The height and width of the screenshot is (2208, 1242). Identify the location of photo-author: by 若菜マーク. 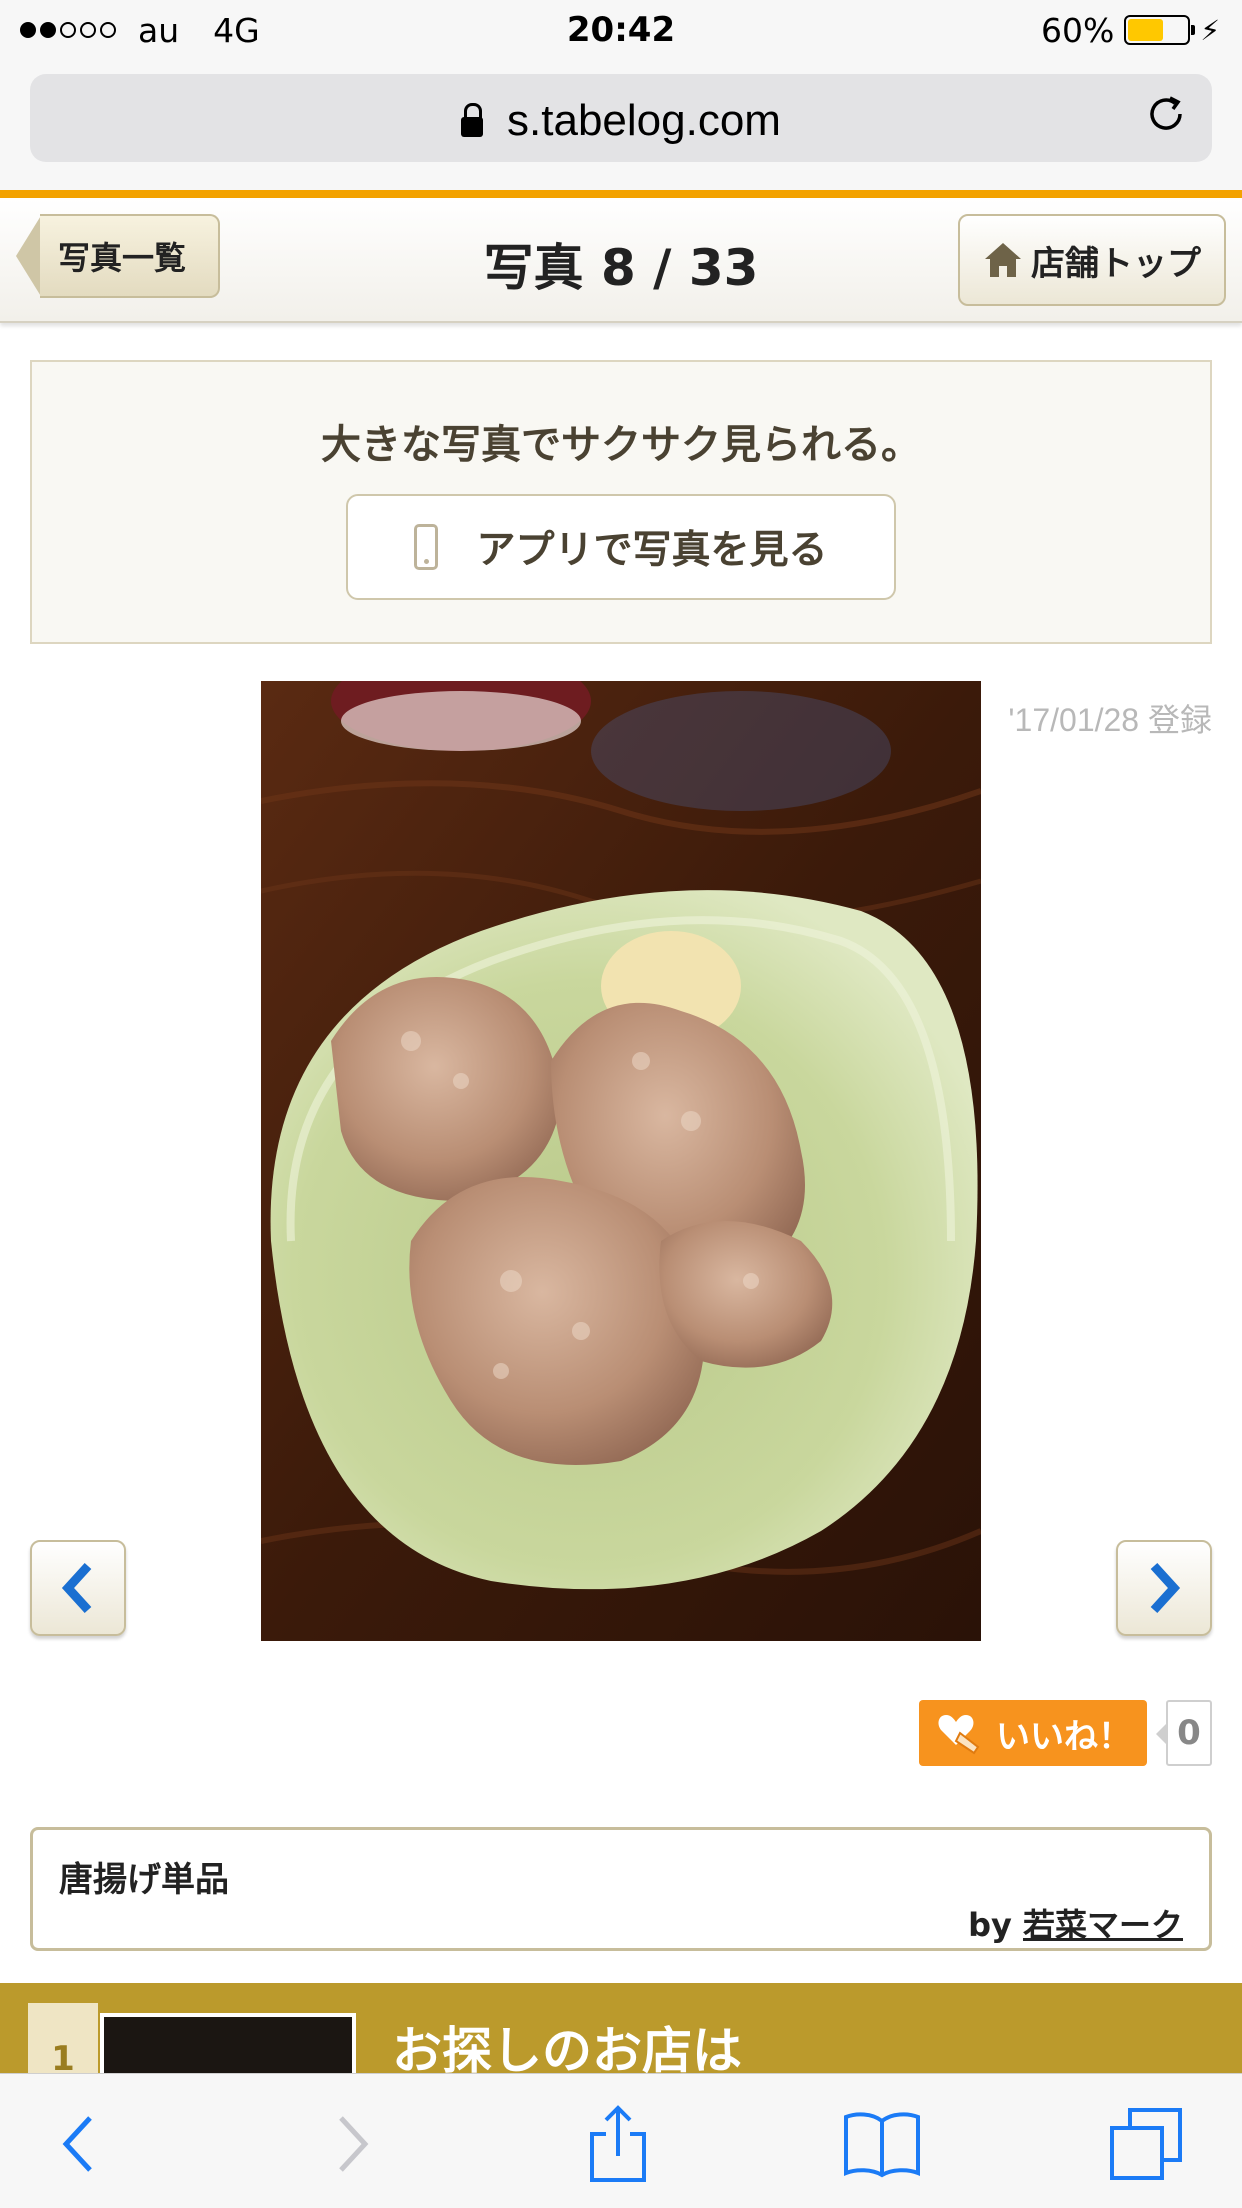
(1075, 1923).